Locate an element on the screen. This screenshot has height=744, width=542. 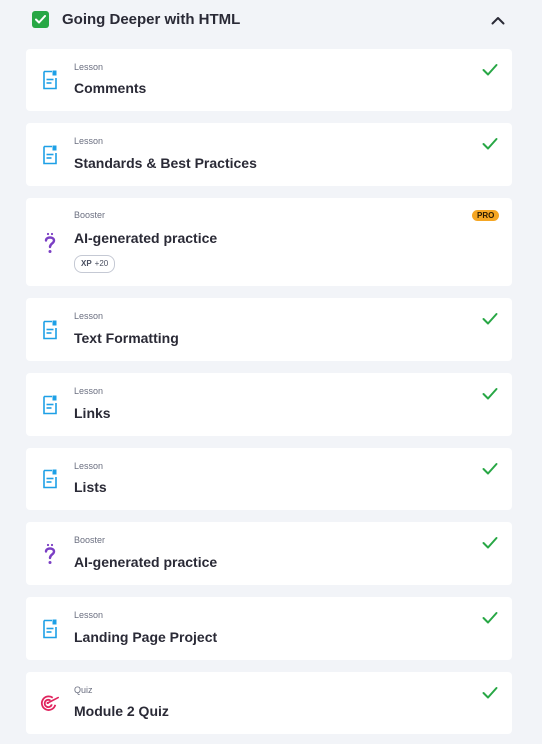
lesson-card-landing-page-project: Lesson Landing Page Project is located at coordinates (269, 628).